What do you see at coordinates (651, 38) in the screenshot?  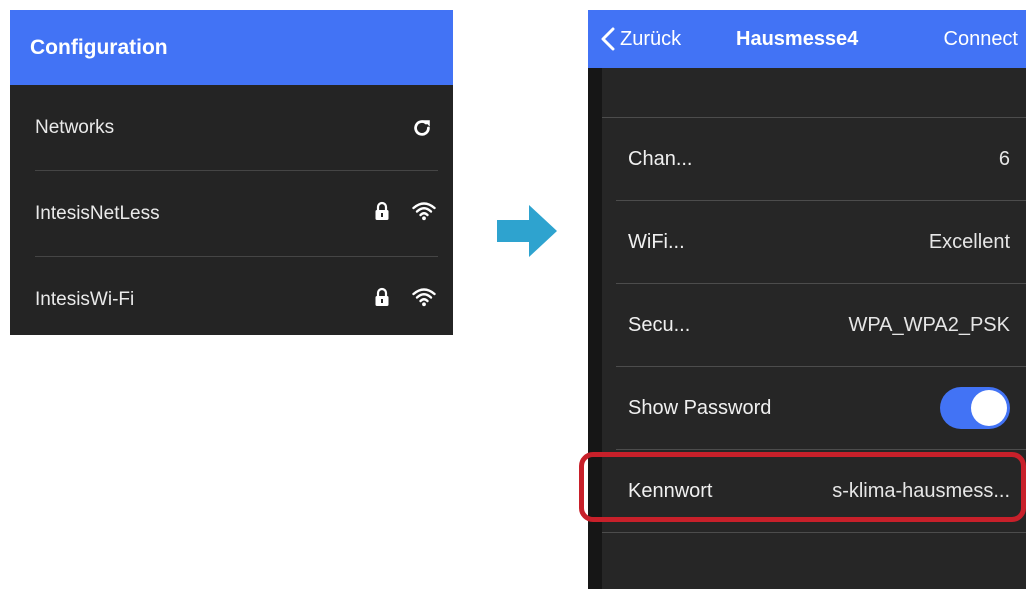 I see `back-label: Zurück` at bounding box center [651, 38].